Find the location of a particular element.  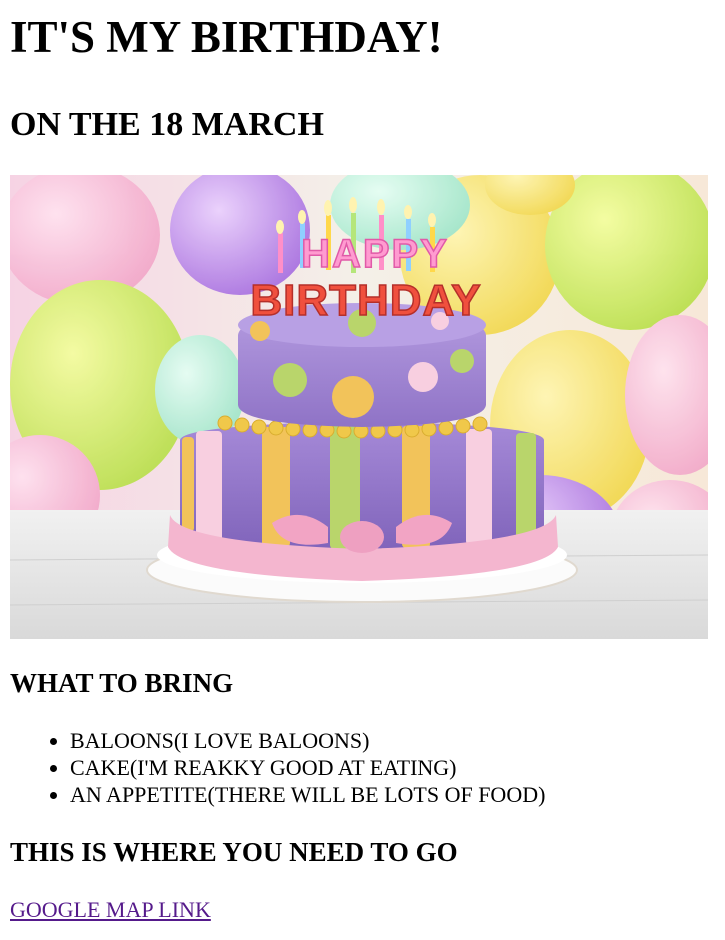

page-content: IT'S MY BIRTHDAY! is located at coordinates (362, 37).